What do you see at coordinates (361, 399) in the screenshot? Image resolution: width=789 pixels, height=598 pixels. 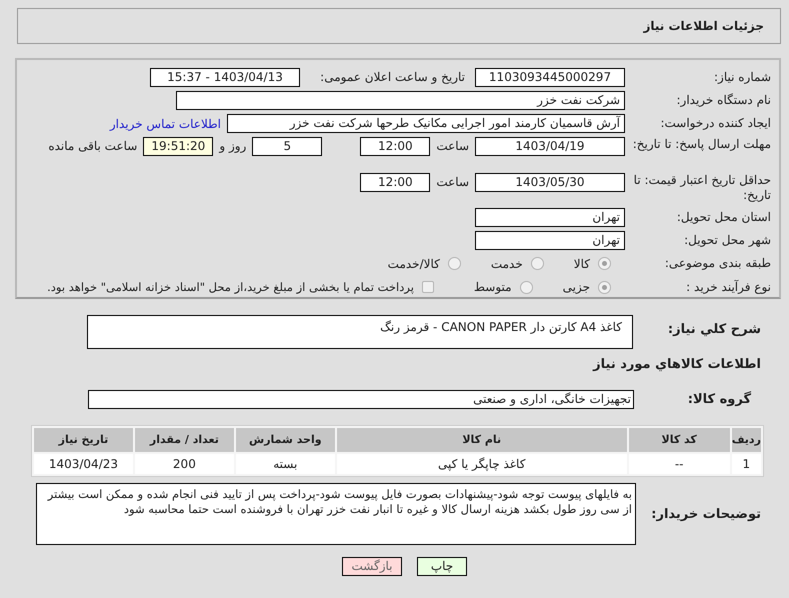 I see `goods-group-field: تجهیزات خانگی، اداری و صنعتی` at bounding box center [361, 399].